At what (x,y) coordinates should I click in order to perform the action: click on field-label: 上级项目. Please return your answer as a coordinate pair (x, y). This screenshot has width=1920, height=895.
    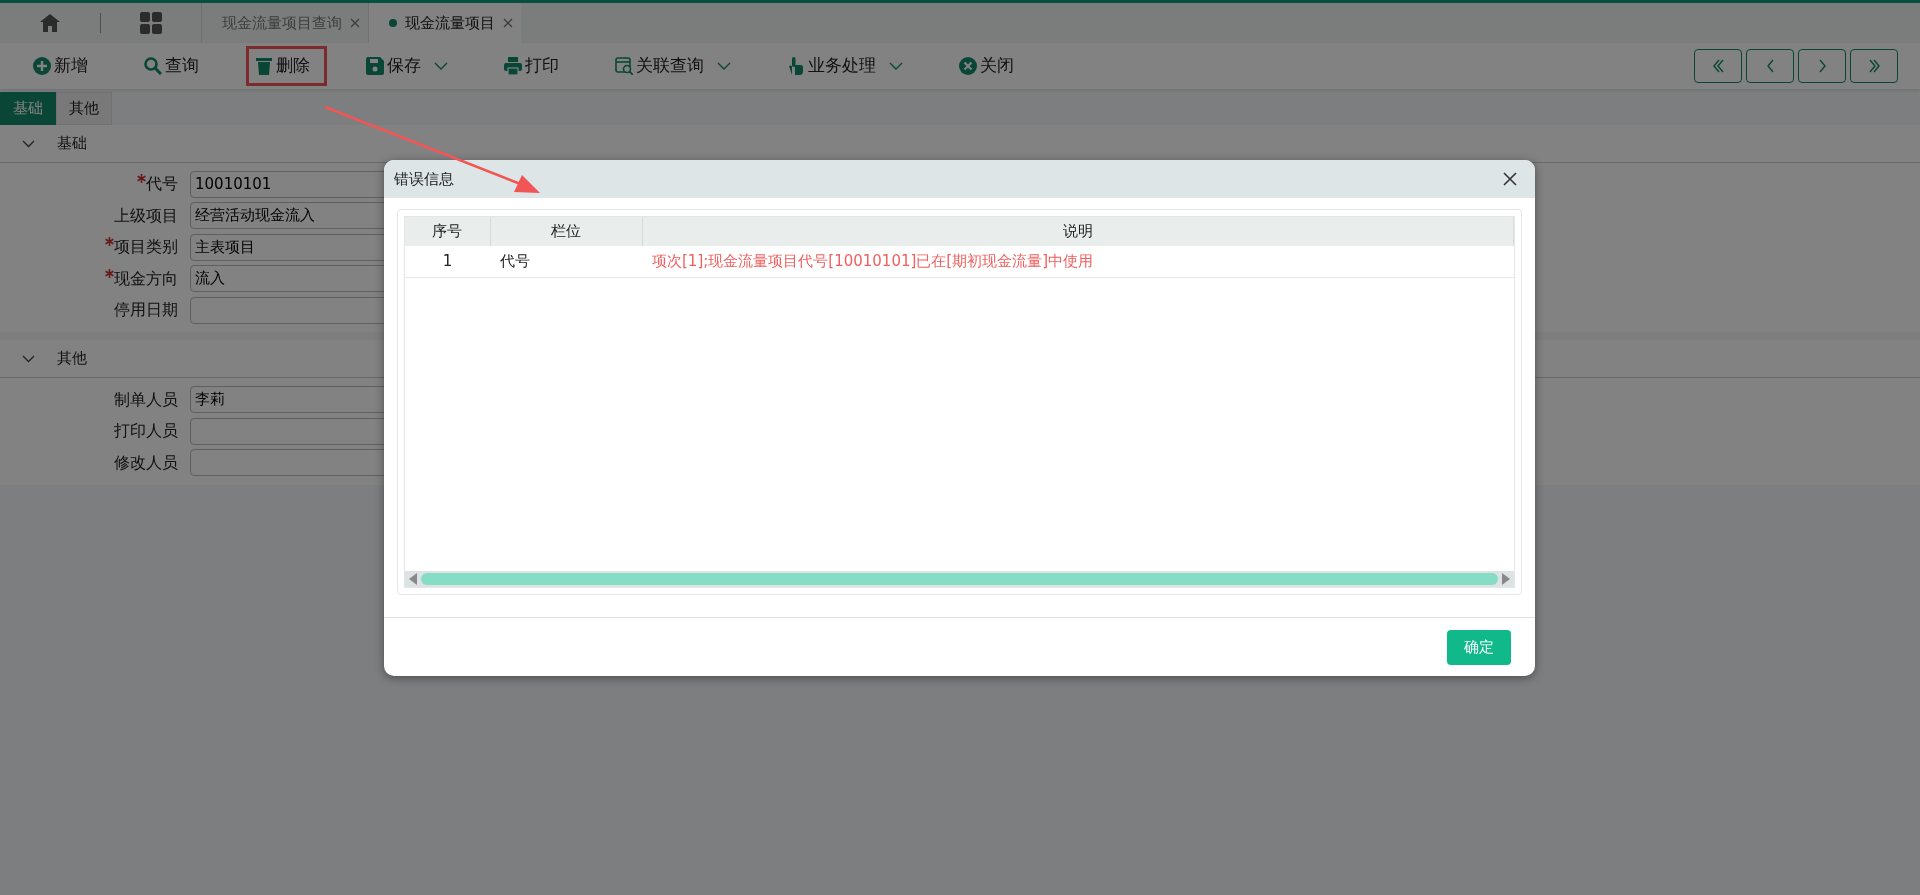
    Looking at the image, I should click on (146, 215).